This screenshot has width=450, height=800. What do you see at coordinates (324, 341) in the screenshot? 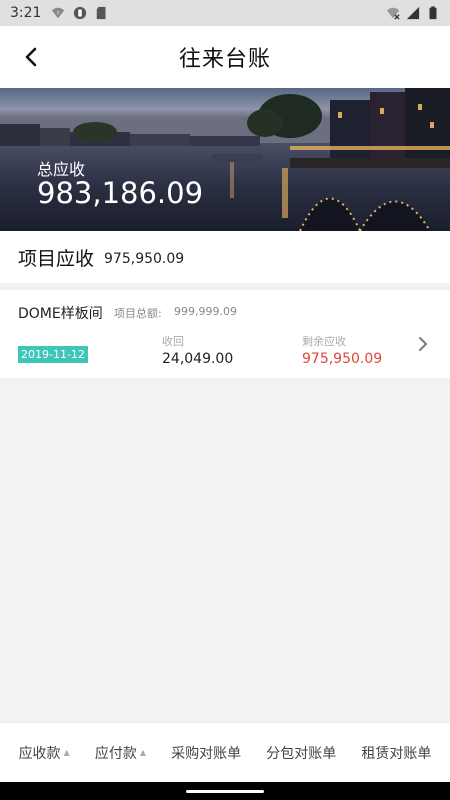
I see `remaining-label: 剩余应收` at bounding box center [324, 341].